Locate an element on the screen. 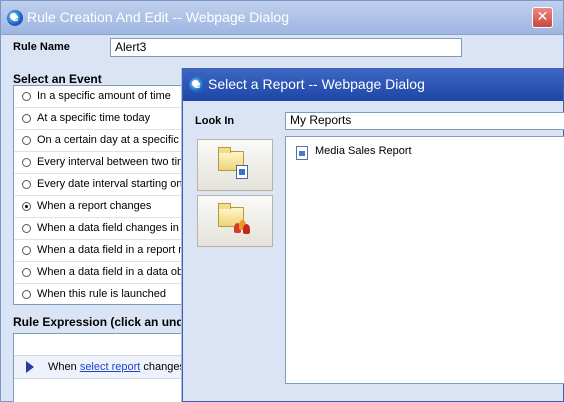  rule-expression-label: Rule Expression (click an unde is located at coordinates (102, 322).